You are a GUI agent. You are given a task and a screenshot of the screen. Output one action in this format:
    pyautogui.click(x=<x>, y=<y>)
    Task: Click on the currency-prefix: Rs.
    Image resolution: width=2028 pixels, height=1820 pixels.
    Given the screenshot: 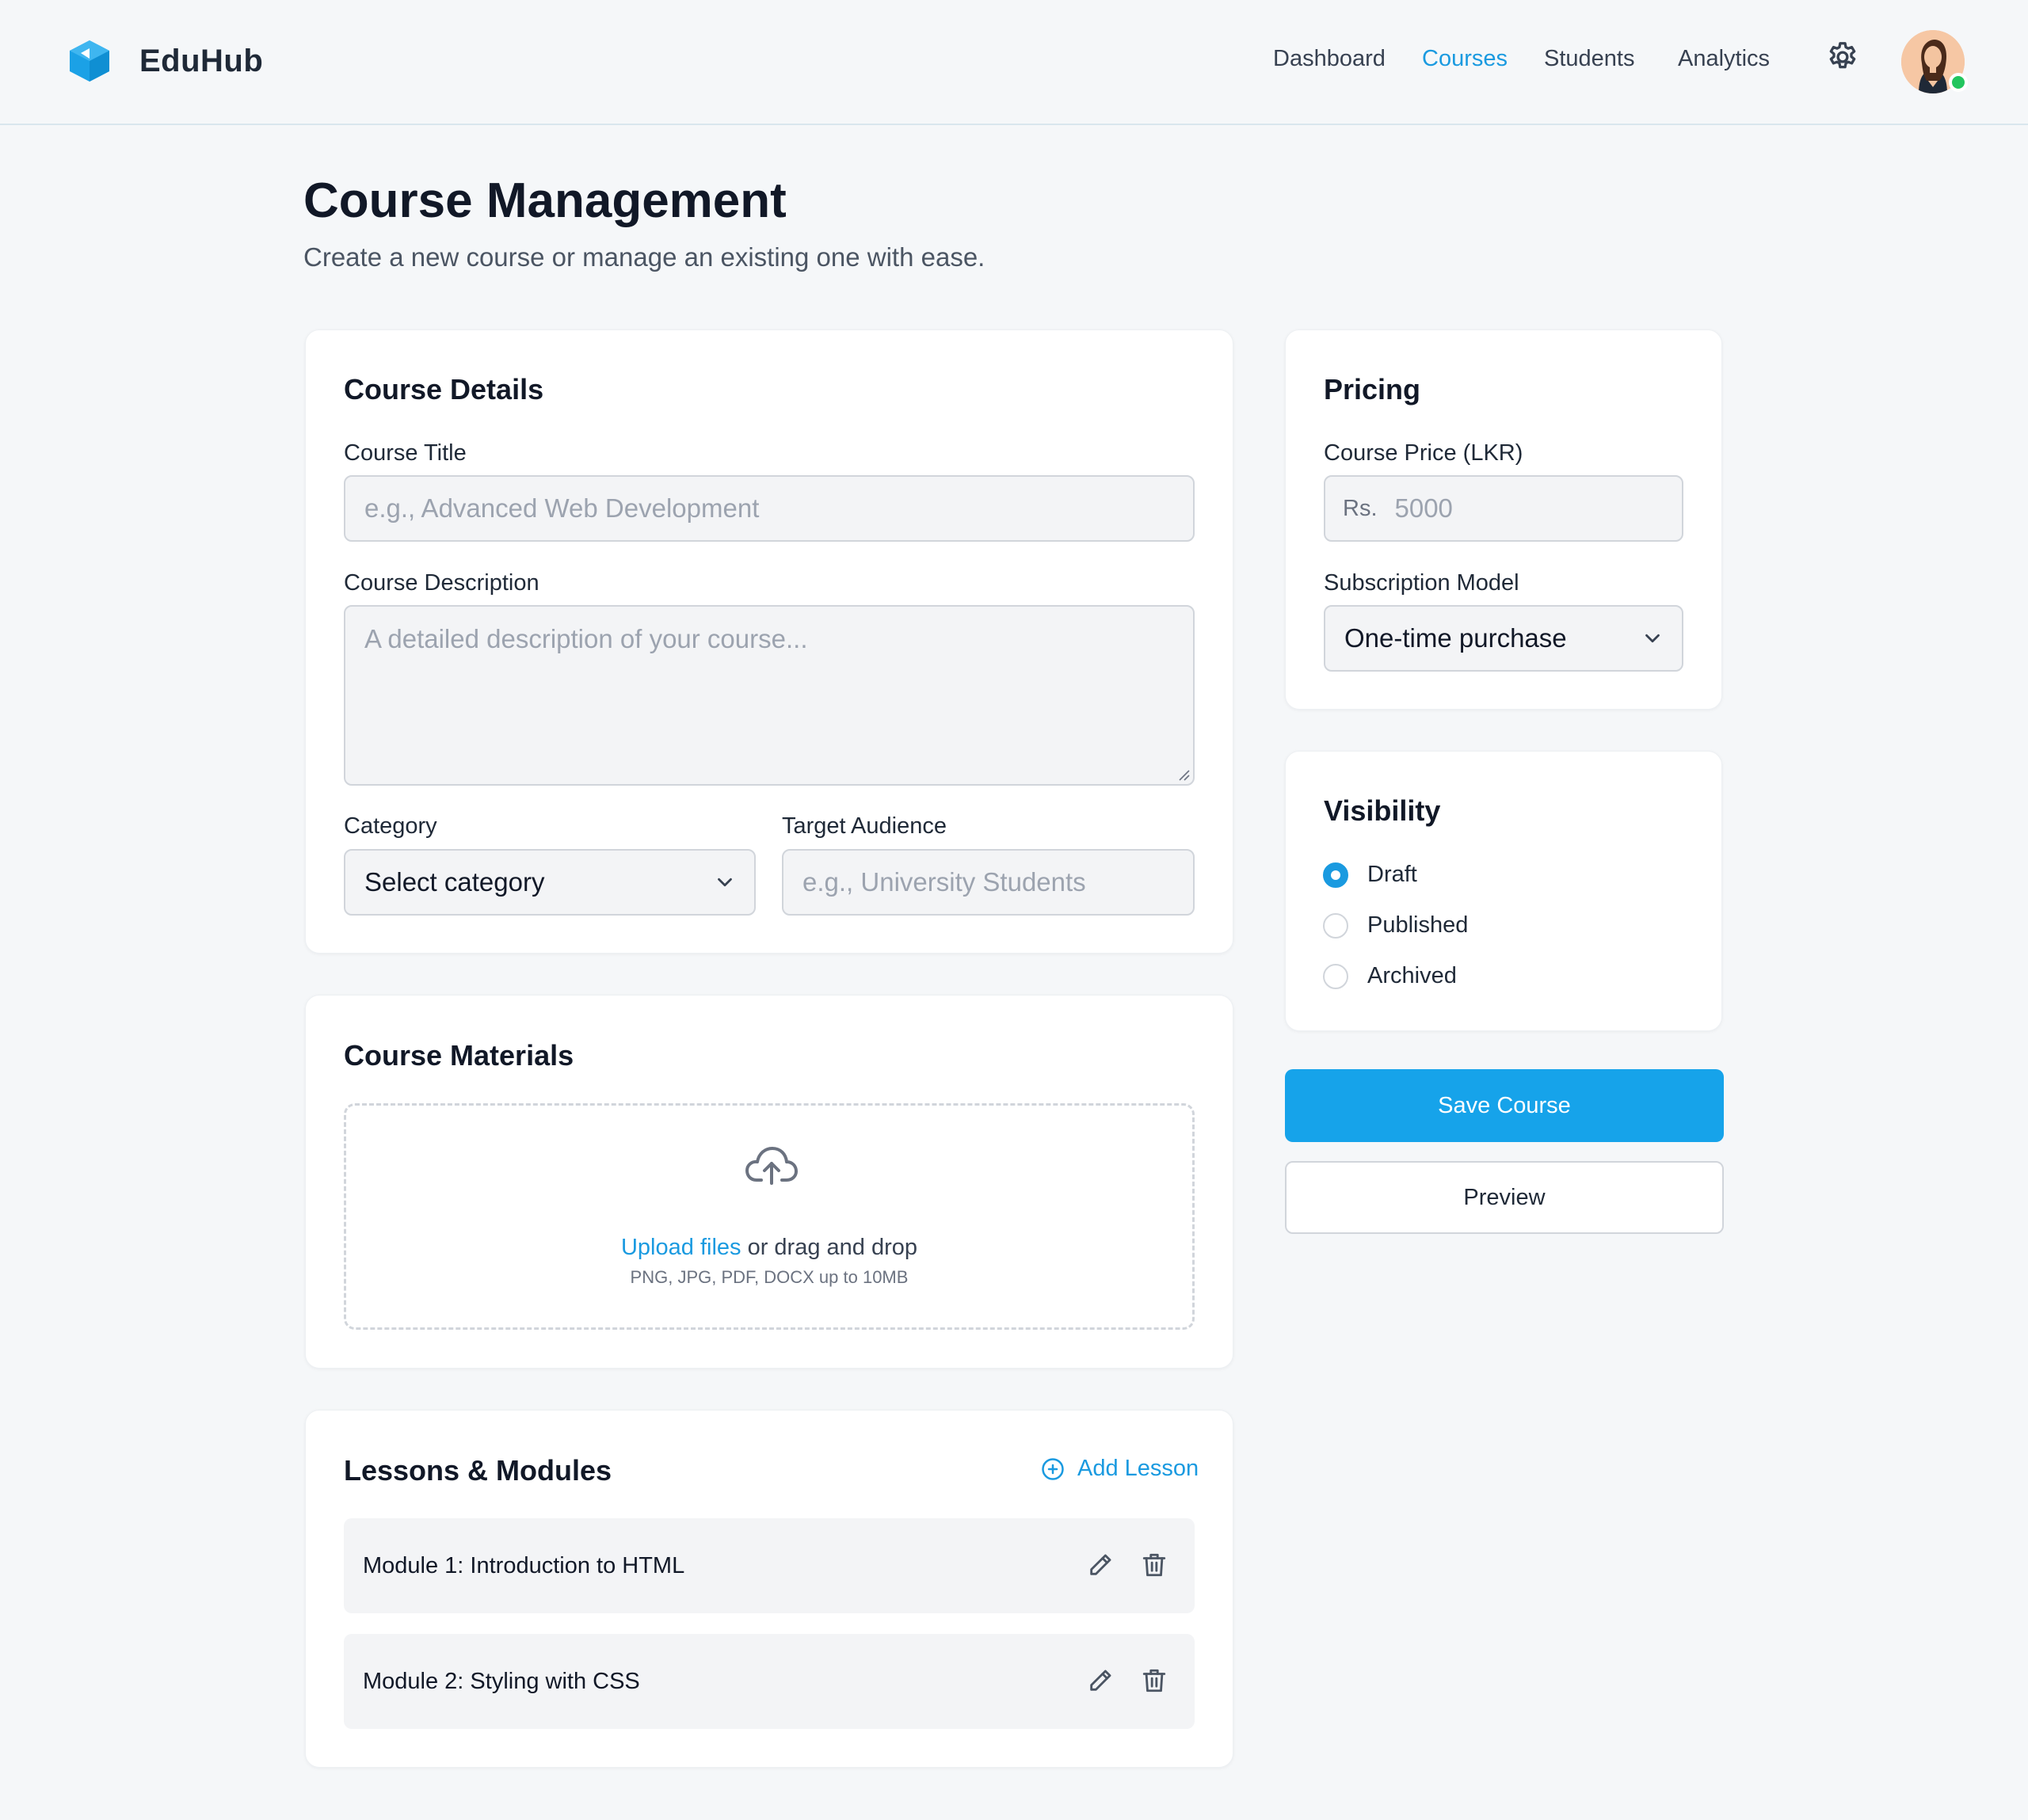 What is the action you would take?
    pyautogui.click(x=1360, y=508)
    